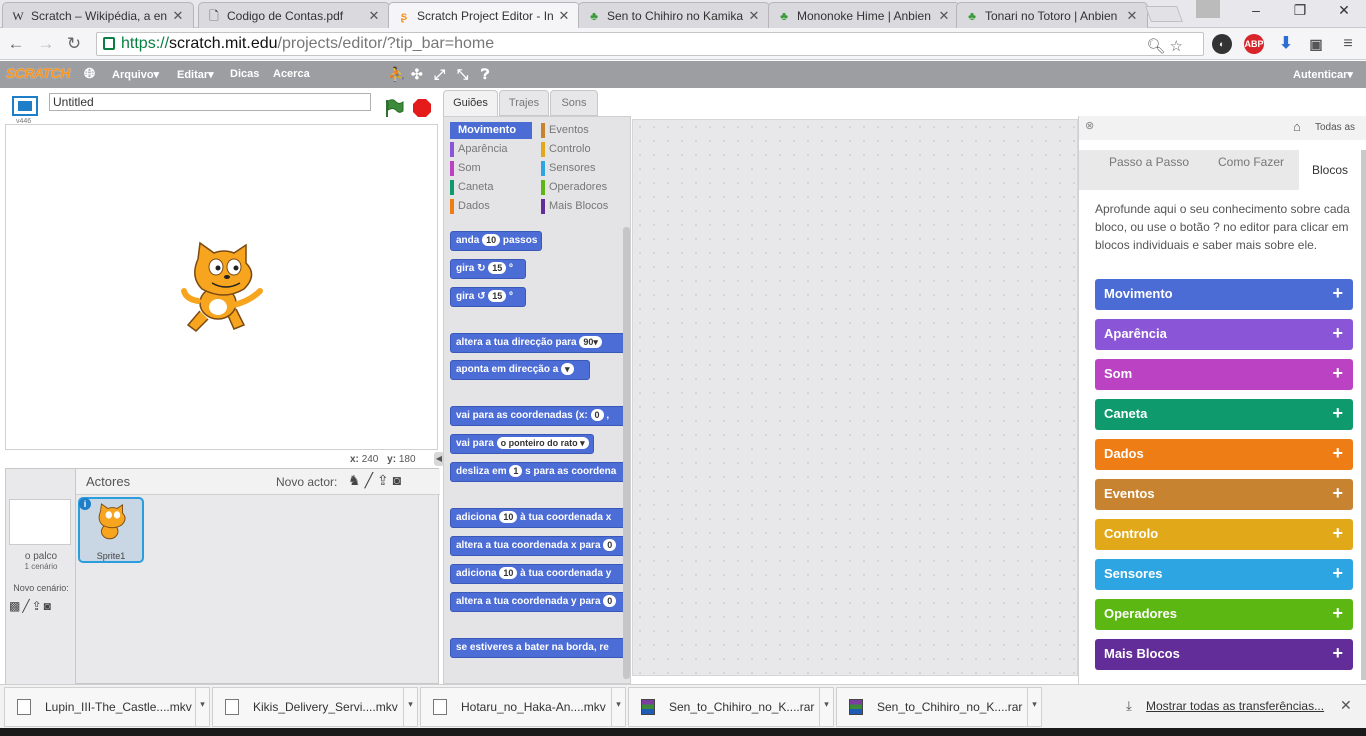 The height and width of the screenshot is (736, 1366). I want to click on motion-block: vai para o ponteiro do rato ▾, so click(522, 444).